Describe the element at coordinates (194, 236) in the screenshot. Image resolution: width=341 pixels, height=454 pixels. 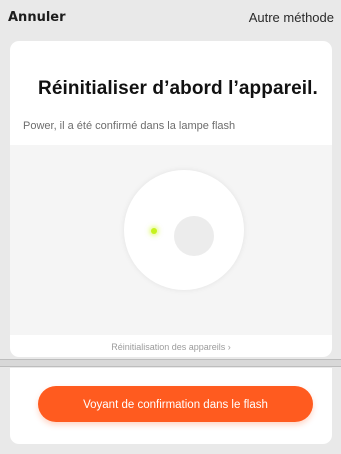
I see `power-button-icon` at that location.